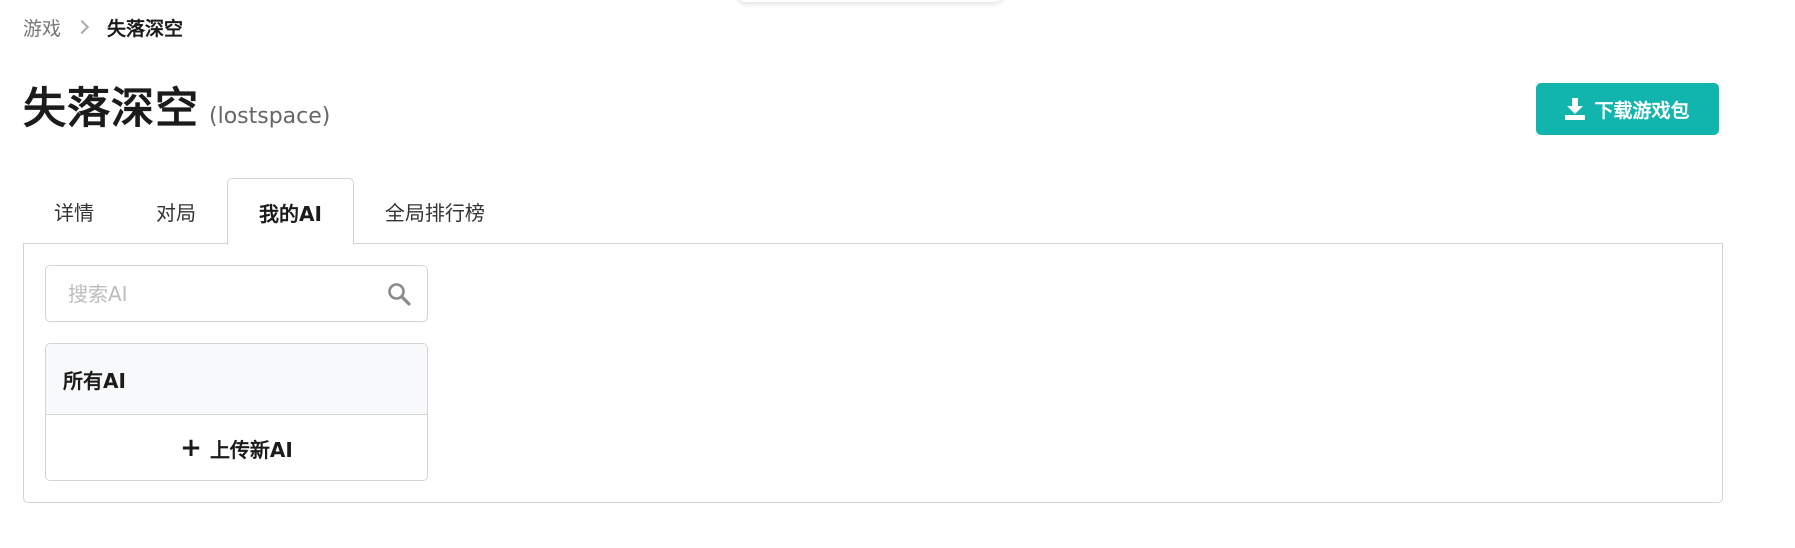 Image resolution: width=1795 pixels, height=548 pixels. Describe the element at coordinates (399, 294) in the screenshot. I see `search-icon` at that location.